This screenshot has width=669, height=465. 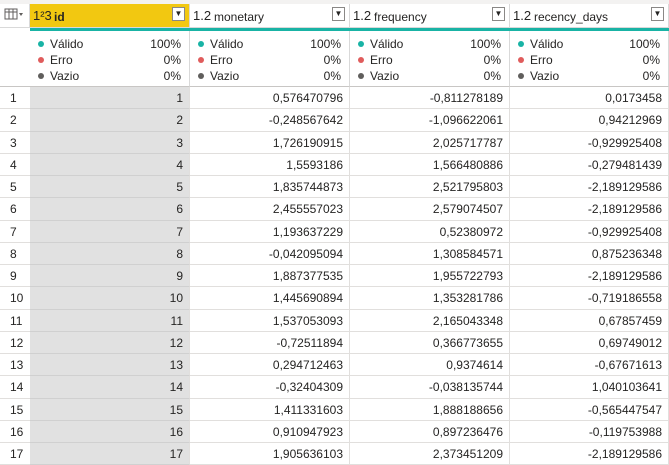 I want to click on table-cell-frequency: 2,579074507, so click(x=430, y=209).